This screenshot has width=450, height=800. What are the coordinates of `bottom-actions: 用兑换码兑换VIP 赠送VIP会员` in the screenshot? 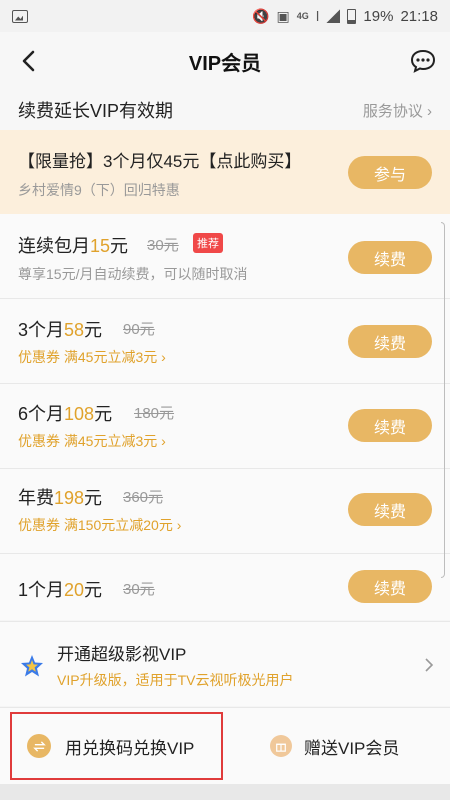 It's located at (225, 746).